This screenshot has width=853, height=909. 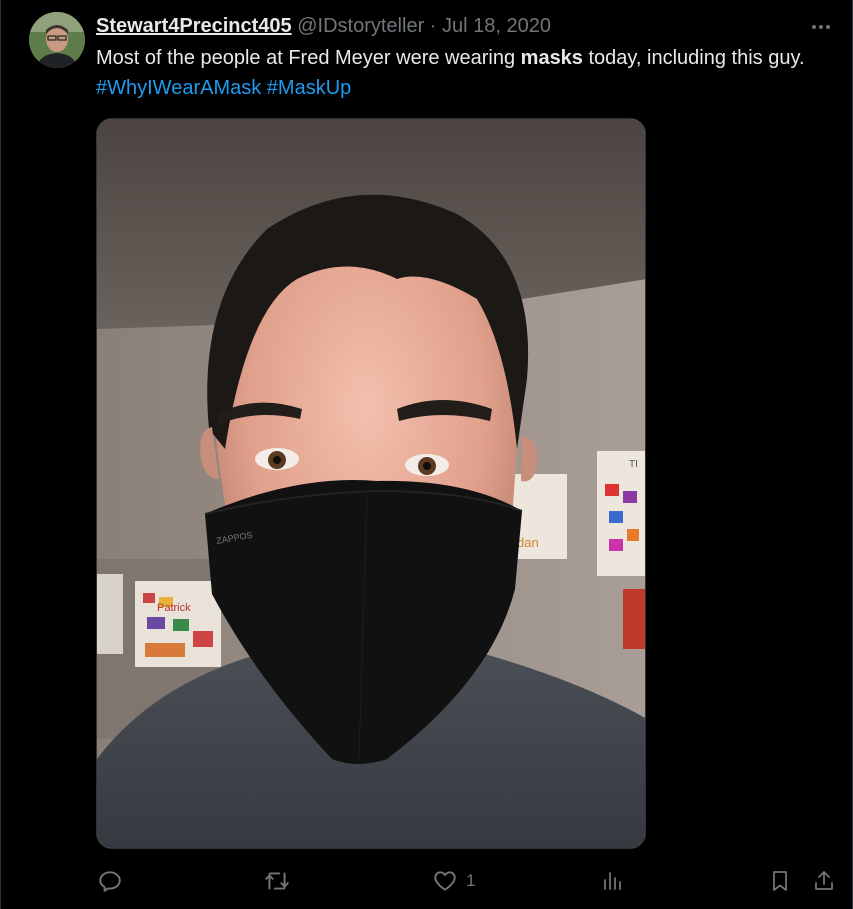 I want to click on bookmark-icon, so click(x=780, y=881).